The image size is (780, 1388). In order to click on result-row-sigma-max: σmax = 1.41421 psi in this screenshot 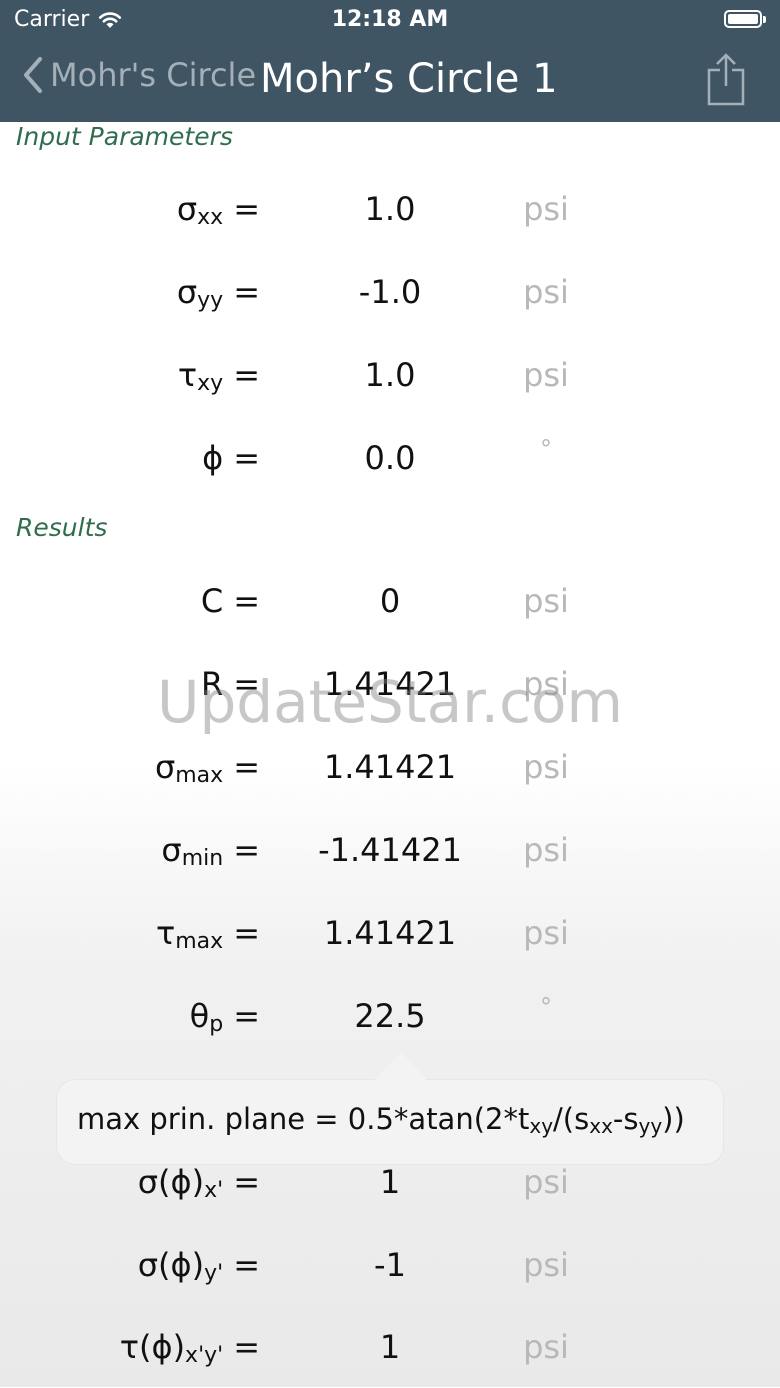, I will do `click(390, 778)`.